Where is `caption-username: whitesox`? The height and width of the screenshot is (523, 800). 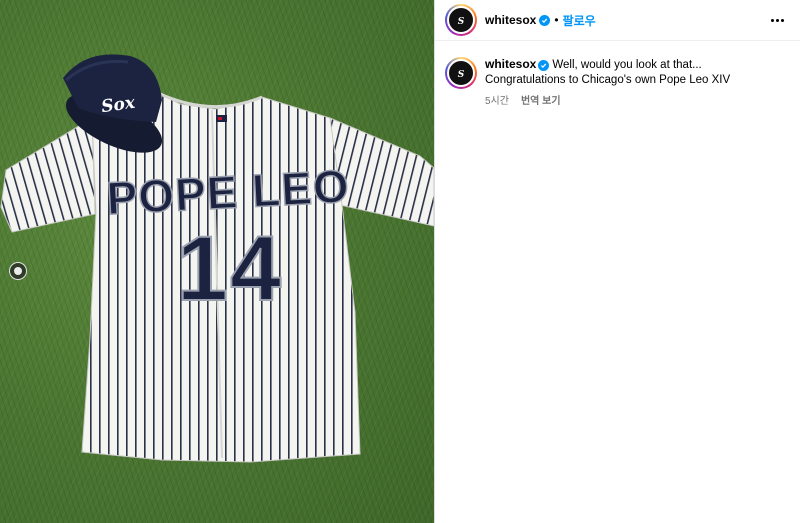
caption-username: whitesox is located at coordinates (510, 64).